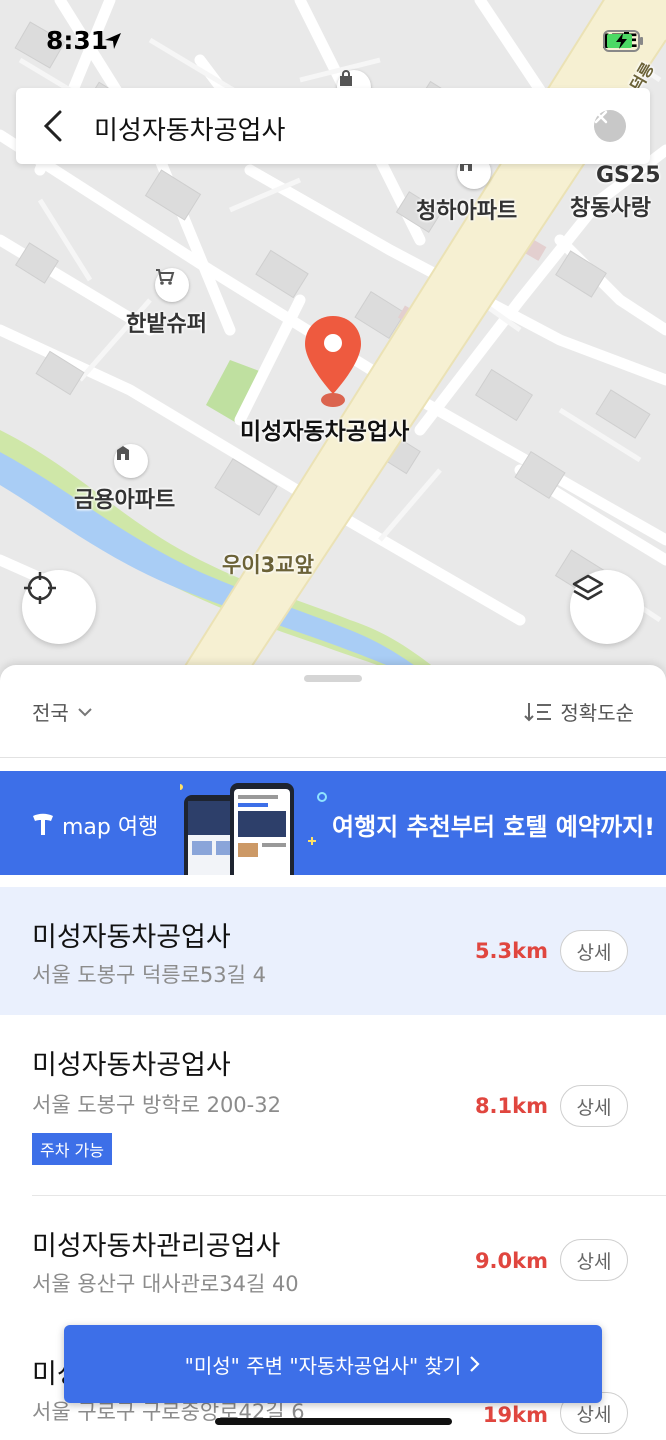 Image resolution: width=666 pixels, height=1440 pixels. Describe the element at coordinates (268, 565) in the screenshot. I see `map-label-ui3-bridge: 우이3교앞` at that location.